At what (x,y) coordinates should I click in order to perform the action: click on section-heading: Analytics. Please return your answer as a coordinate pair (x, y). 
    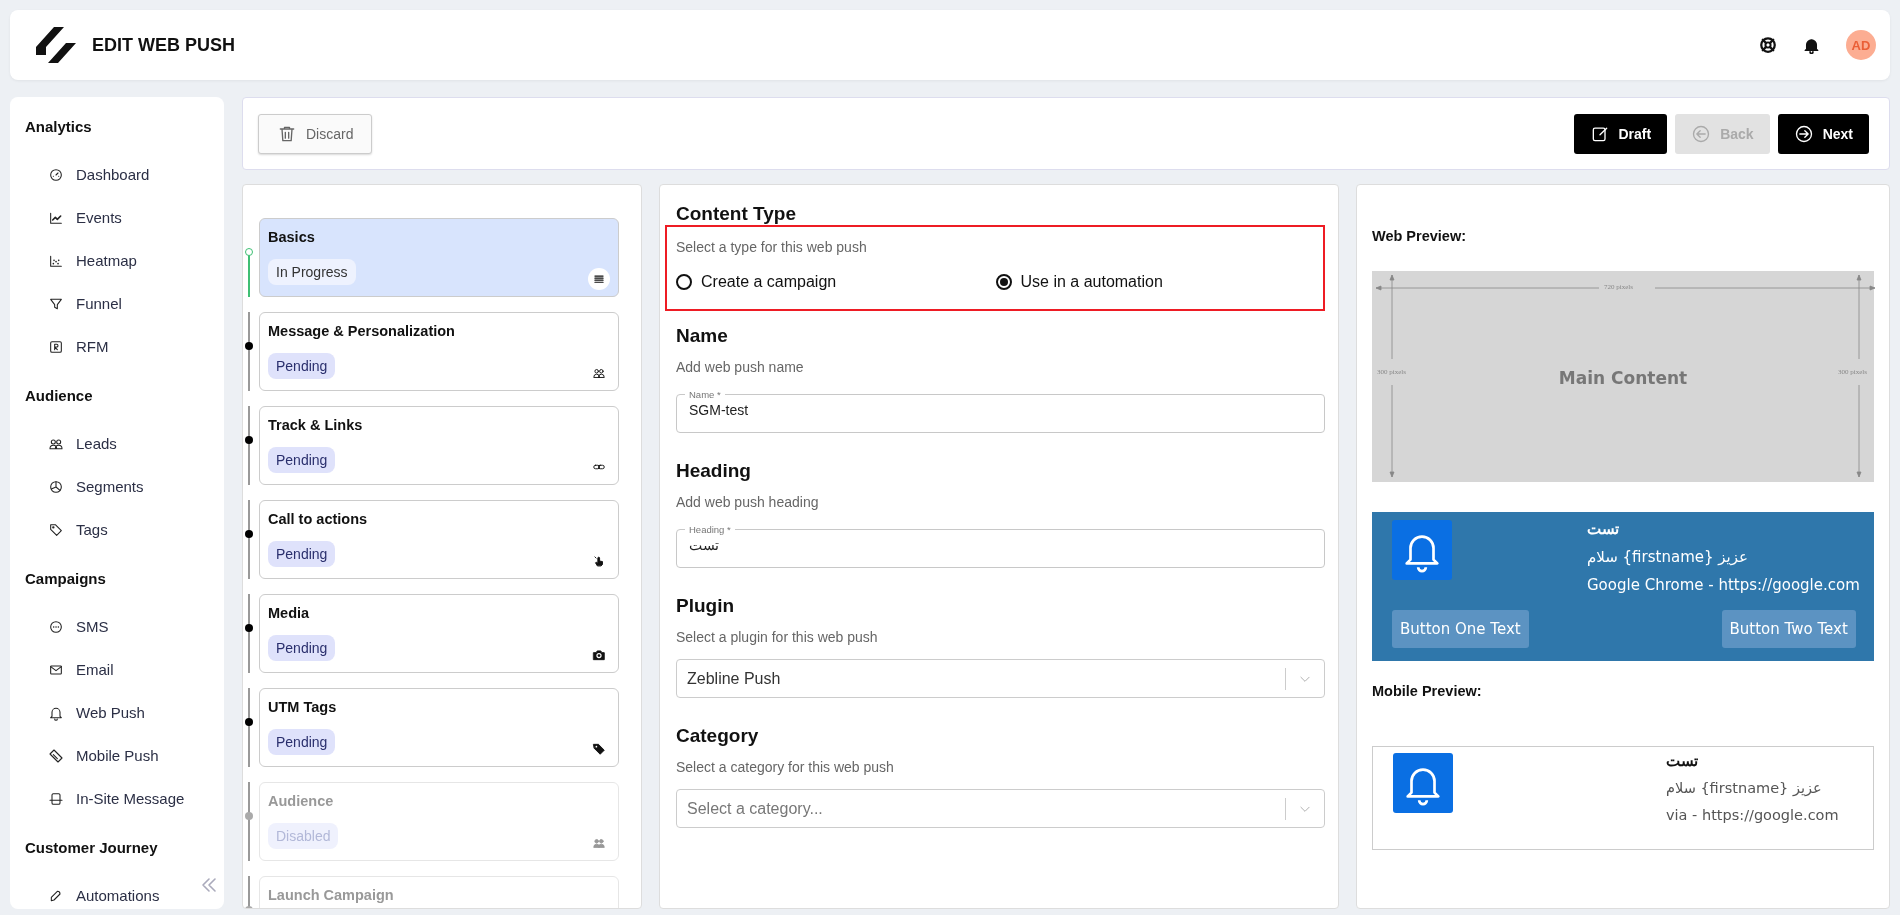
    Looking at the image, I should click on (58, 126).